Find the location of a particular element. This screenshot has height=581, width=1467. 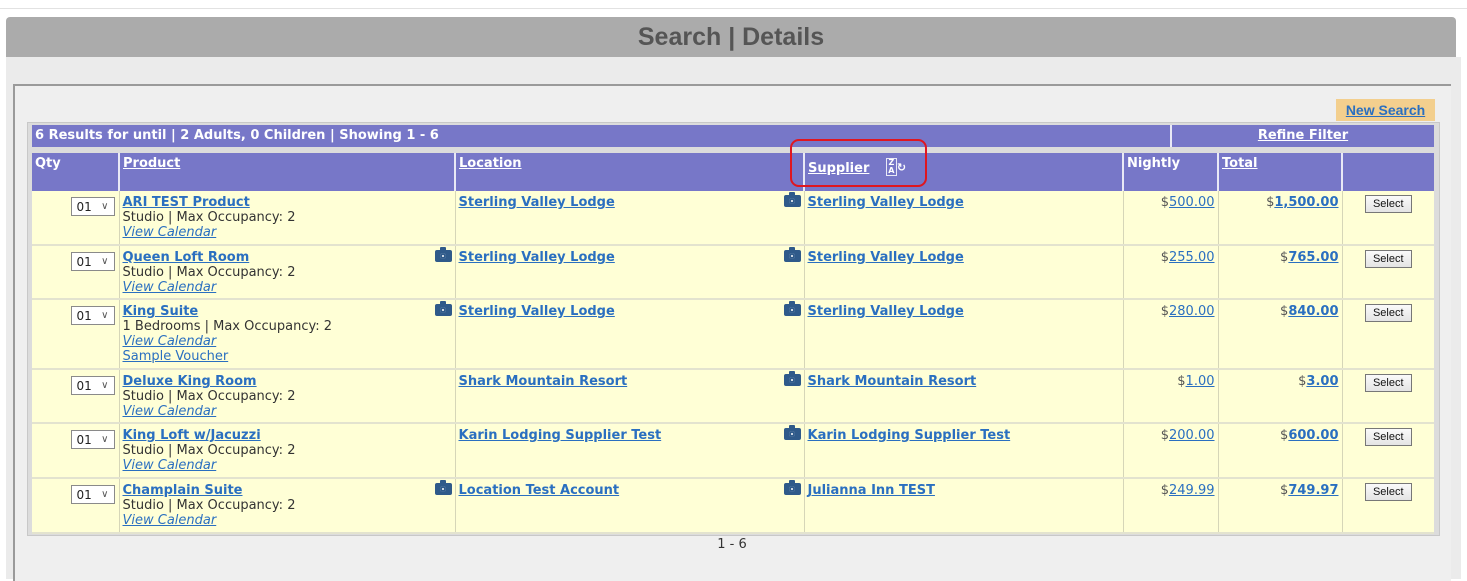

product-link: Deluxe King Room is located at coordinates (190, 381).